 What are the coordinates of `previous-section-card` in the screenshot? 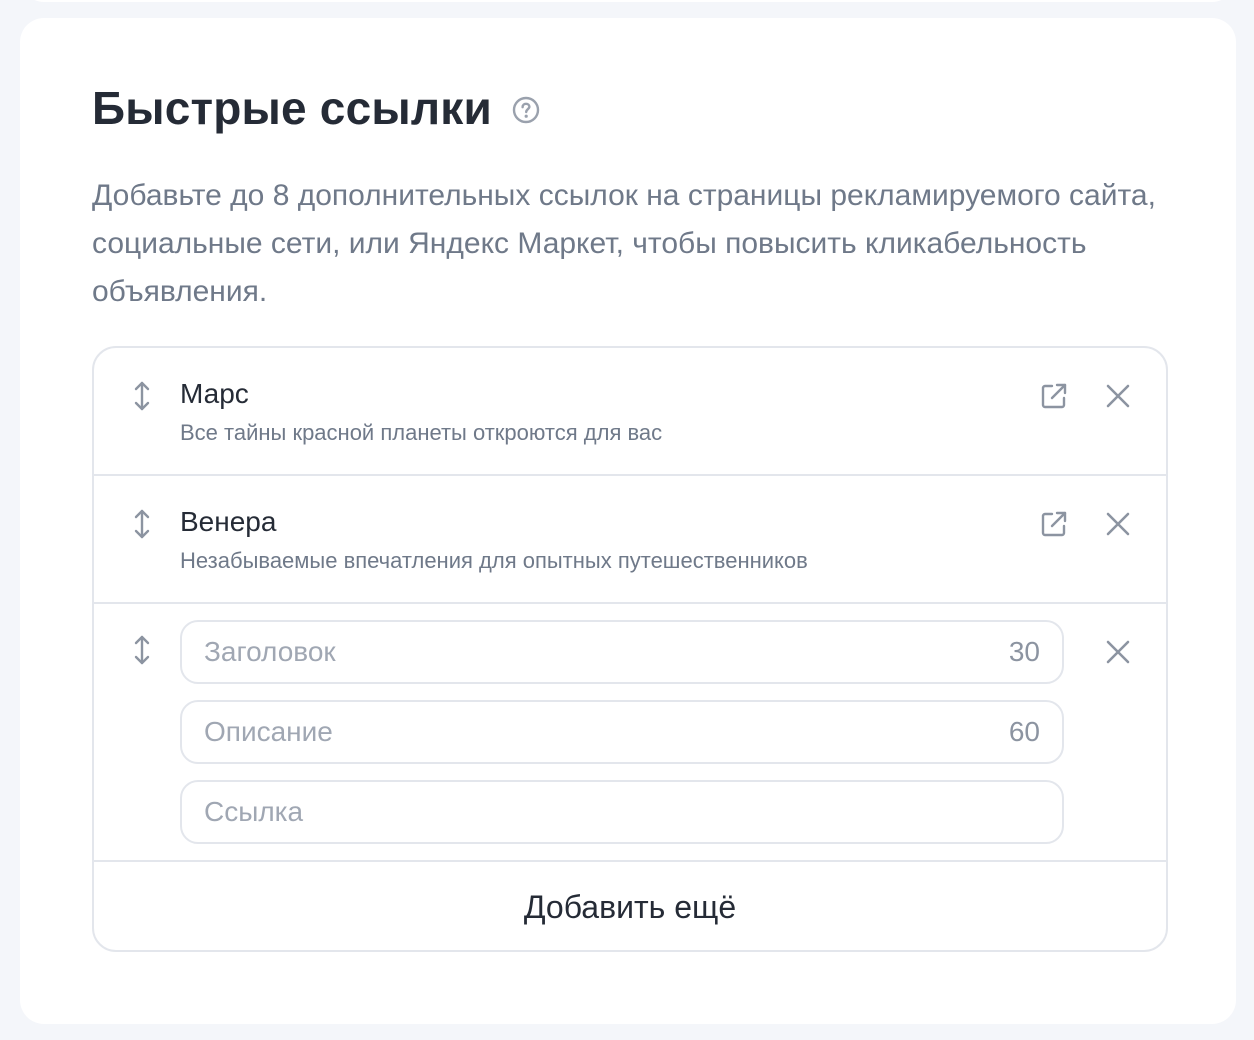 It's located at (628, 1).